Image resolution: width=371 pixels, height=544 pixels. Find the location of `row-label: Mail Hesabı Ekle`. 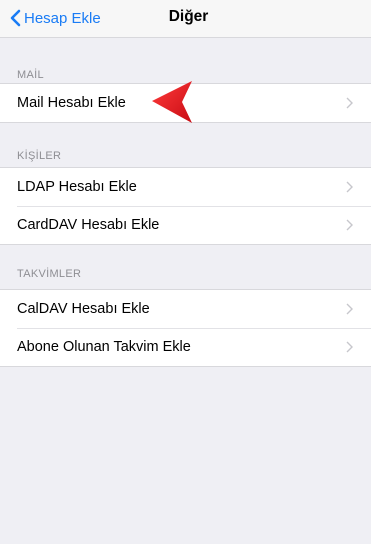

row-label: Mail Hesabı Ekle is located at coordinates (71, 103).